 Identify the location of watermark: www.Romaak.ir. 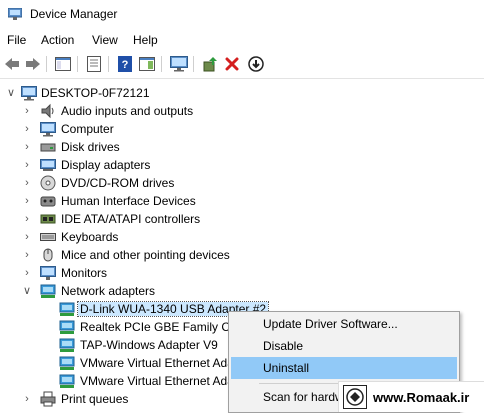
(411, 396).